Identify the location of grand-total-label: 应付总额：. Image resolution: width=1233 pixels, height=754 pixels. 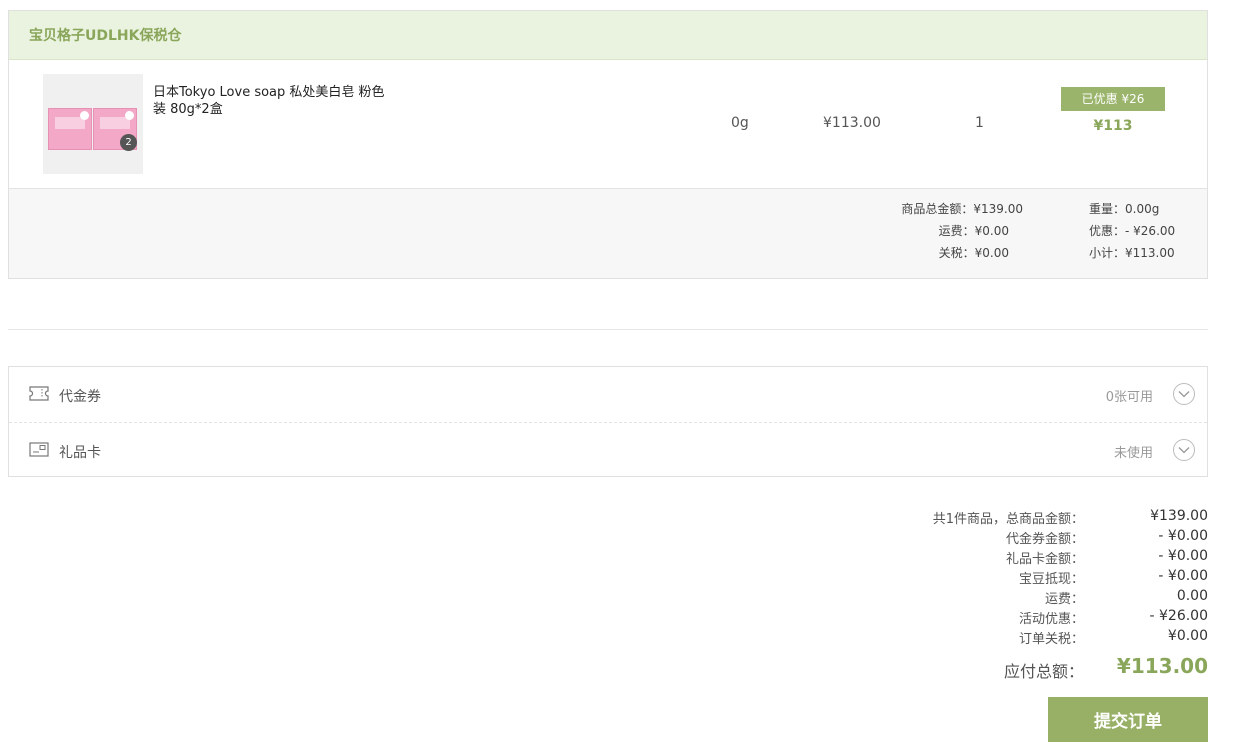
(1043, 671).